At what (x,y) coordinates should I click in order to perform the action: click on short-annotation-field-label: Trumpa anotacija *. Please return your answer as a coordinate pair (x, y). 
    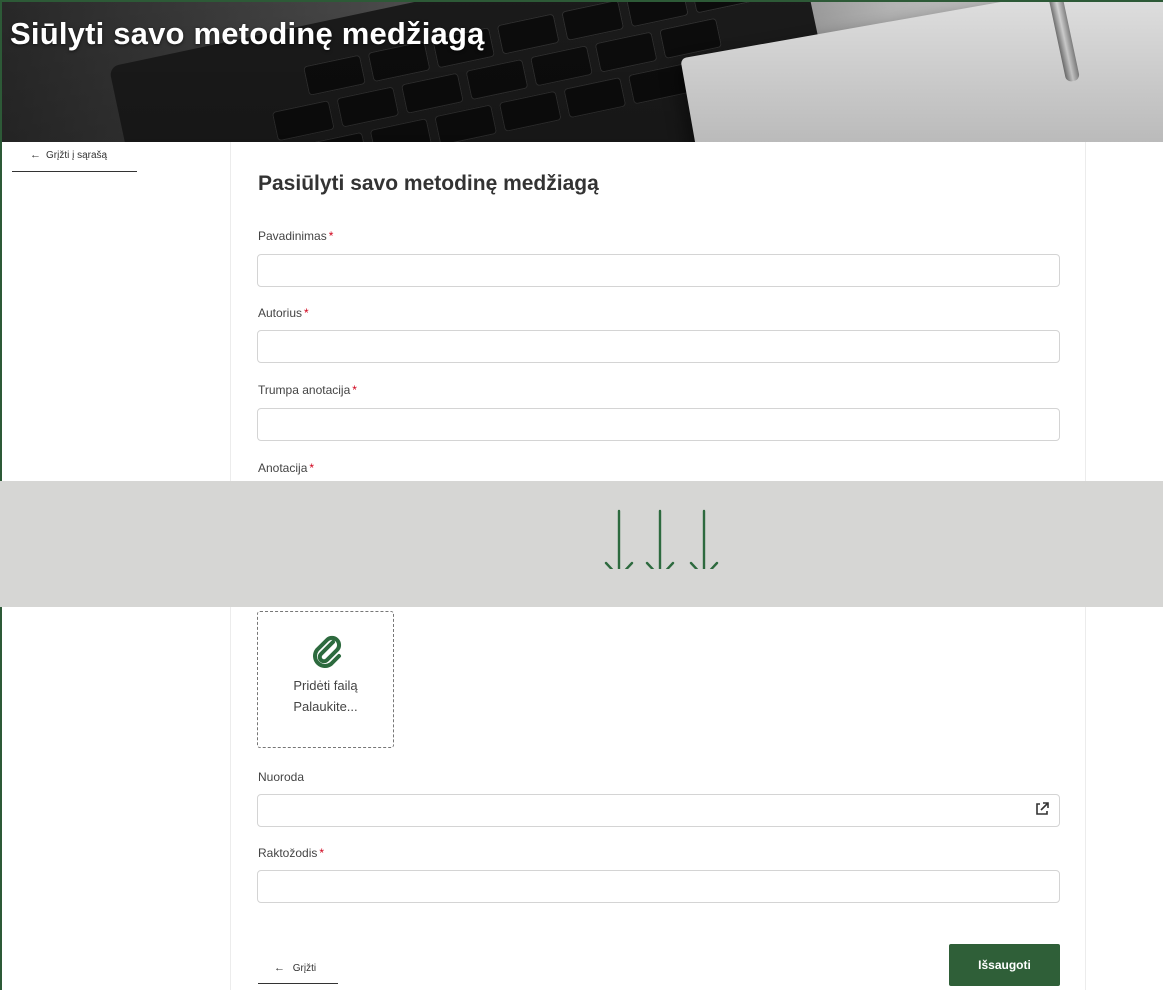
    Looking at the image, I should click on (307, 390).